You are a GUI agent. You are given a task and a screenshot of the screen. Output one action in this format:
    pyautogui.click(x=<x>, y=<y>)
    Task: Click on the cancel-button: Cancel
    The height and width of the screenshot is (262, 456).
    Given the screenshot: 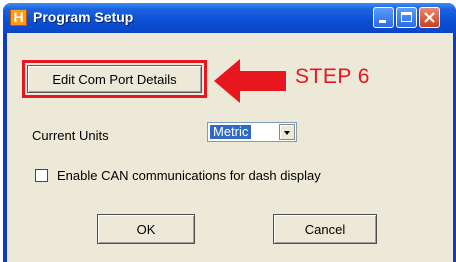 What is the action you would take?
    pyautogui.click(x=325, y=229)
    